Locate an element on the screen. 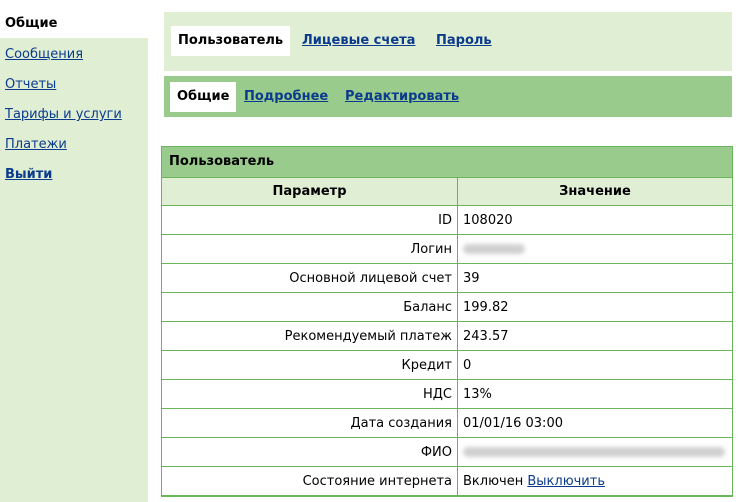 This screenshot has height=502, width=740. column-header-value: Значение is located at coordinates (594, 192).